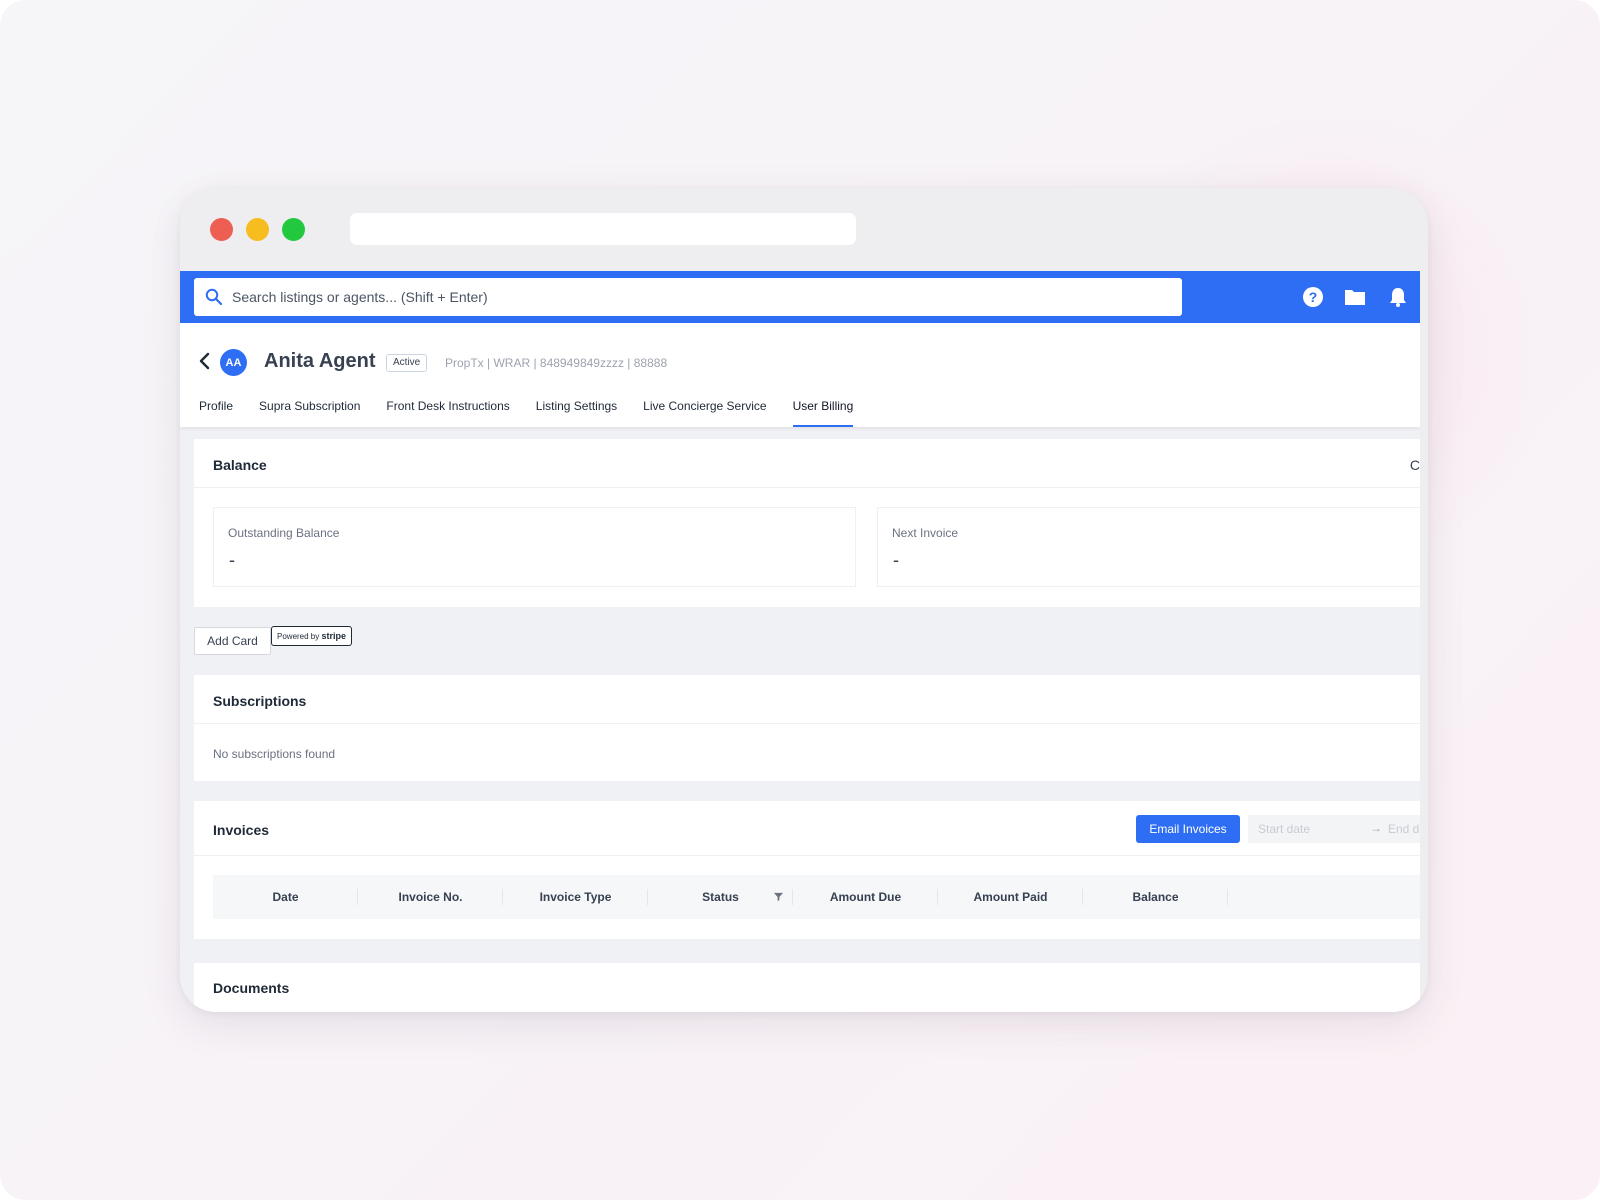 The image size is (1600, 1200). What do you see at coordinates (1398, 297) in the screenshot?
I see `bell-icon` at bounding box center [1398, 297].